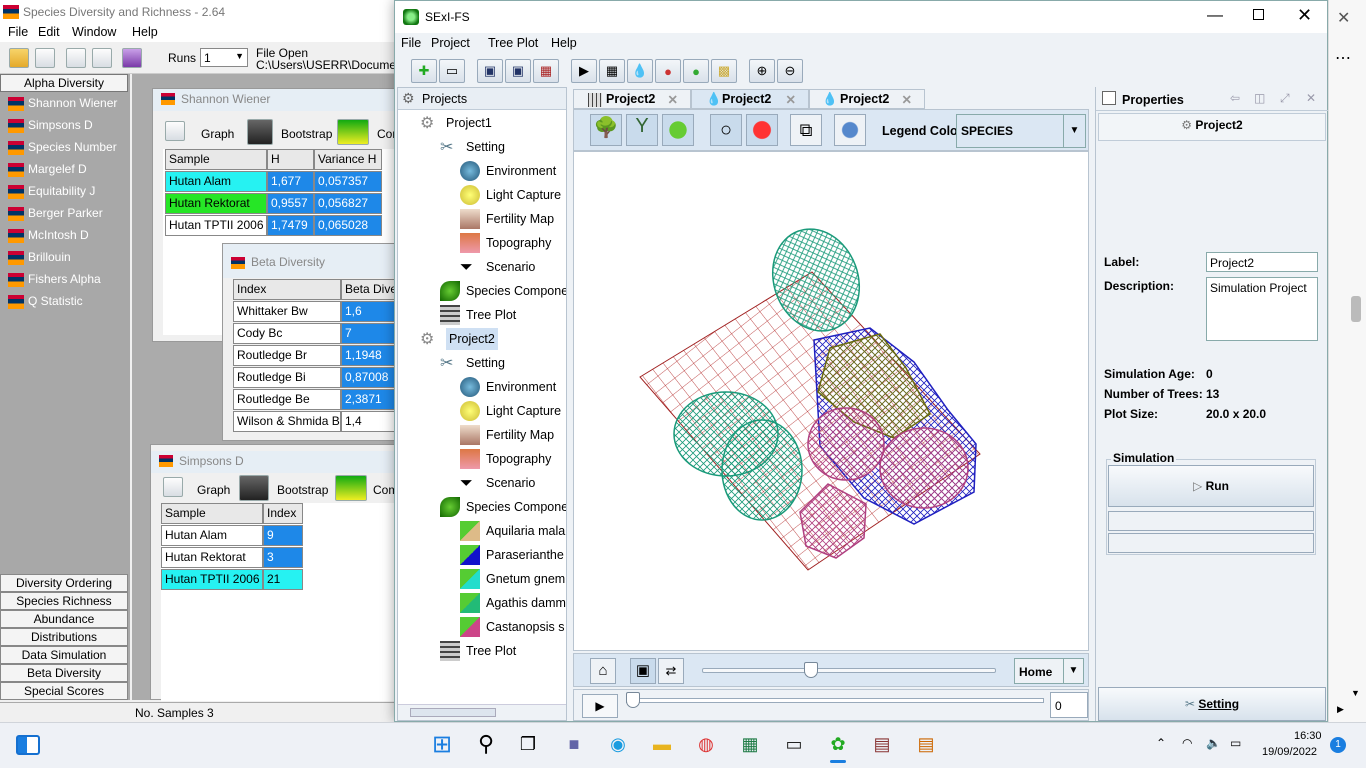  What do you see at coordinates (762, 71) in the screenshot?
I see `zoom-in-icon: ⊕` at bounding box center [762, 71].